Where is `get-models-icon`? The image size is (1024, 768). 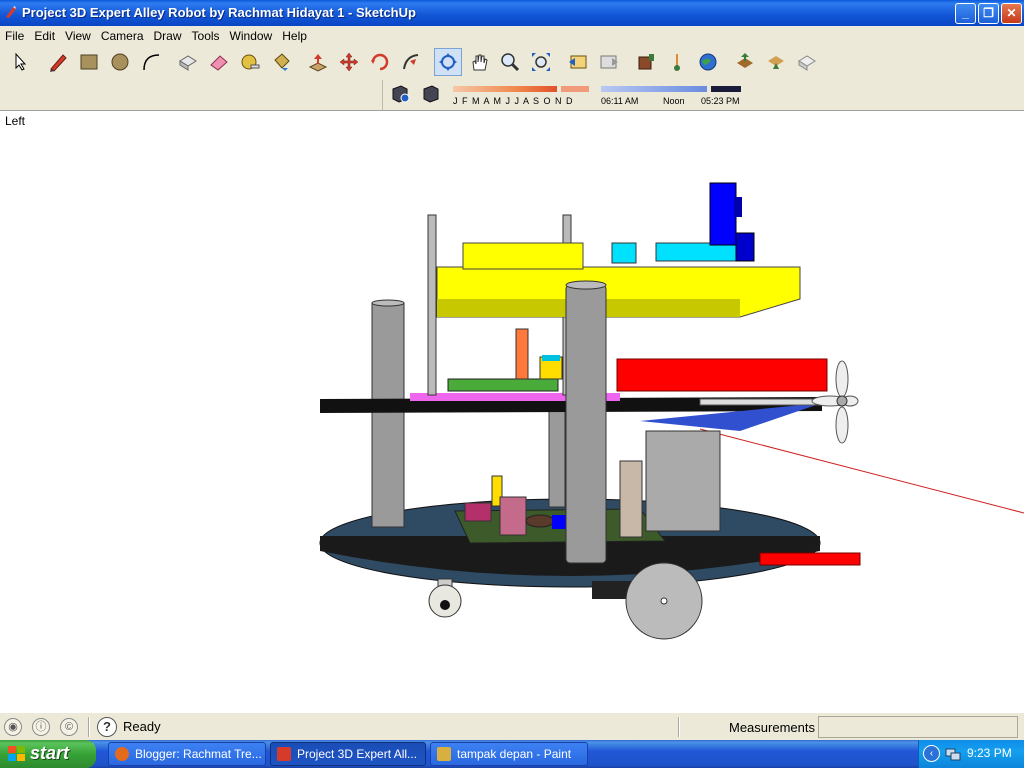
get-models-icon is located at coordinates (646, 62).